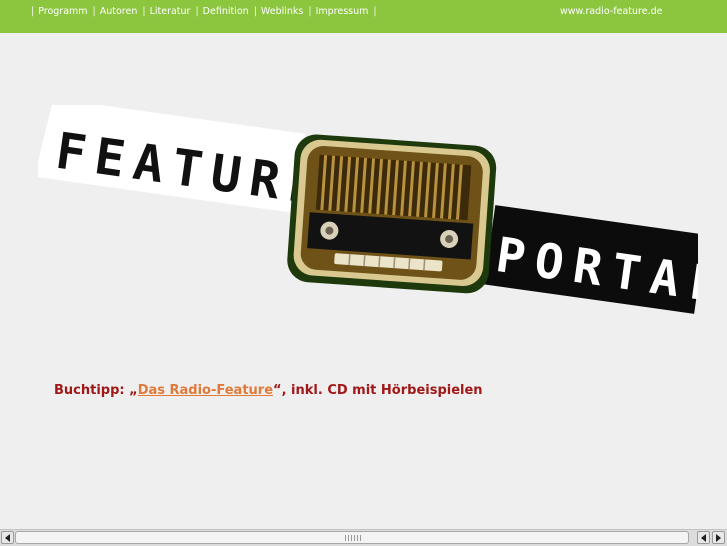 The image size is (727, 546). What do you see at coordinates (205, 390) in the screenshot?
I see `book-link: Das Radio-Feature` at bounding box center [205, 390].